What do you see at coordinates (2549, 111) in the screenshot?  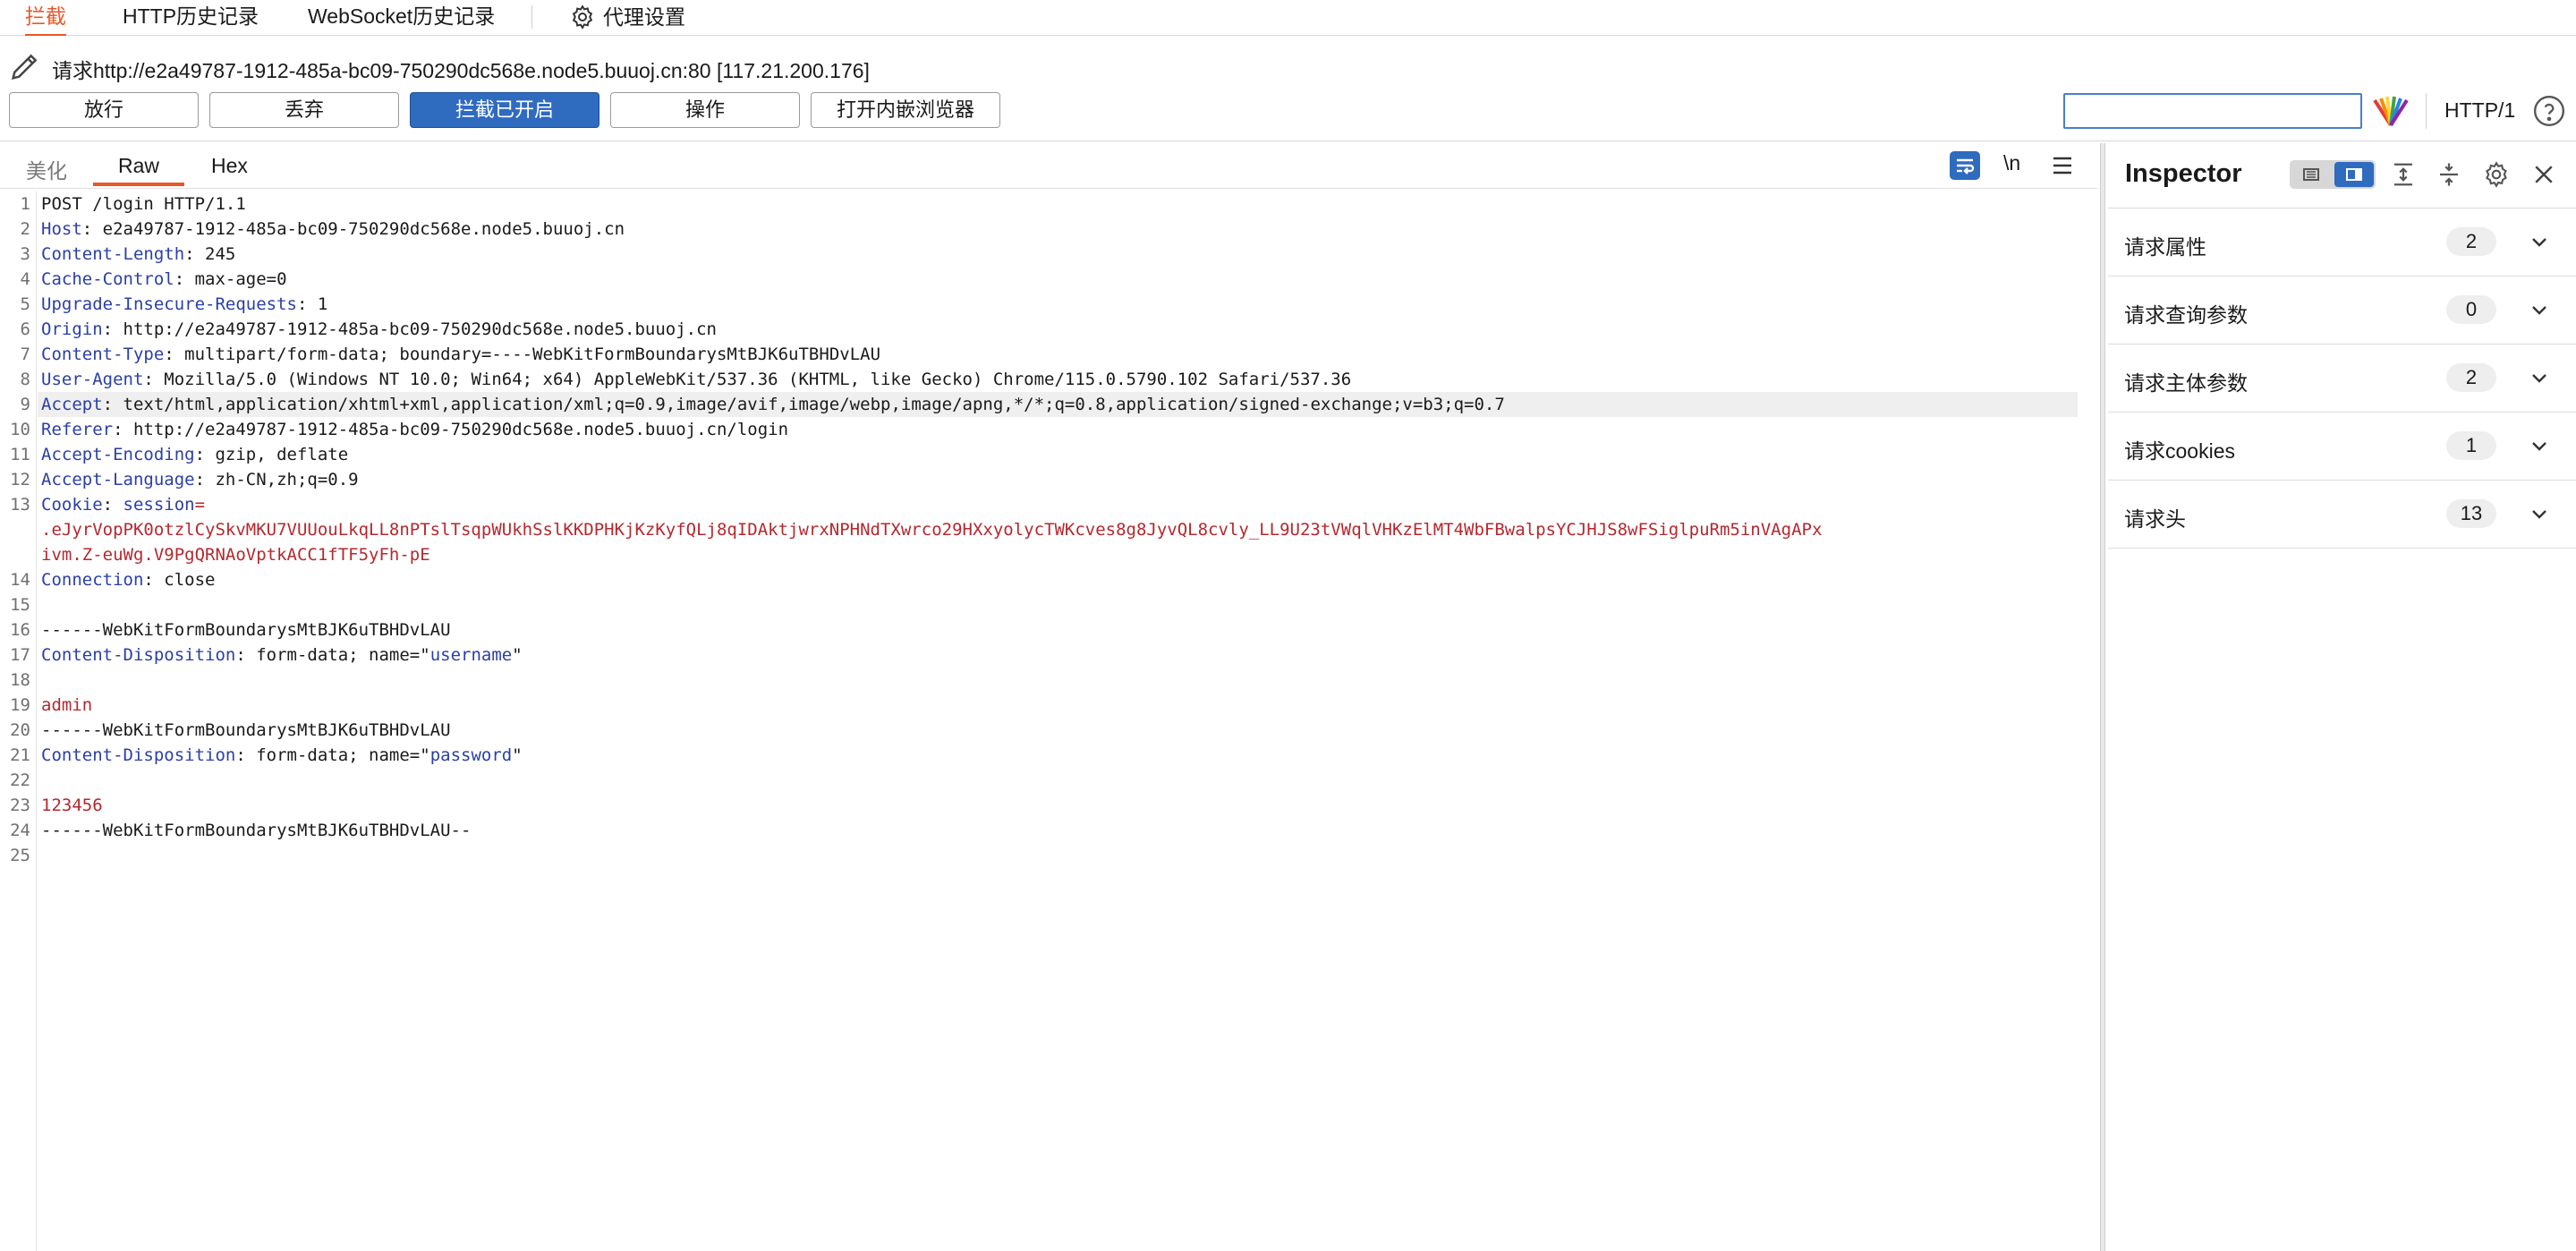 I see `help-icon` at bounding box center [2549, 111].